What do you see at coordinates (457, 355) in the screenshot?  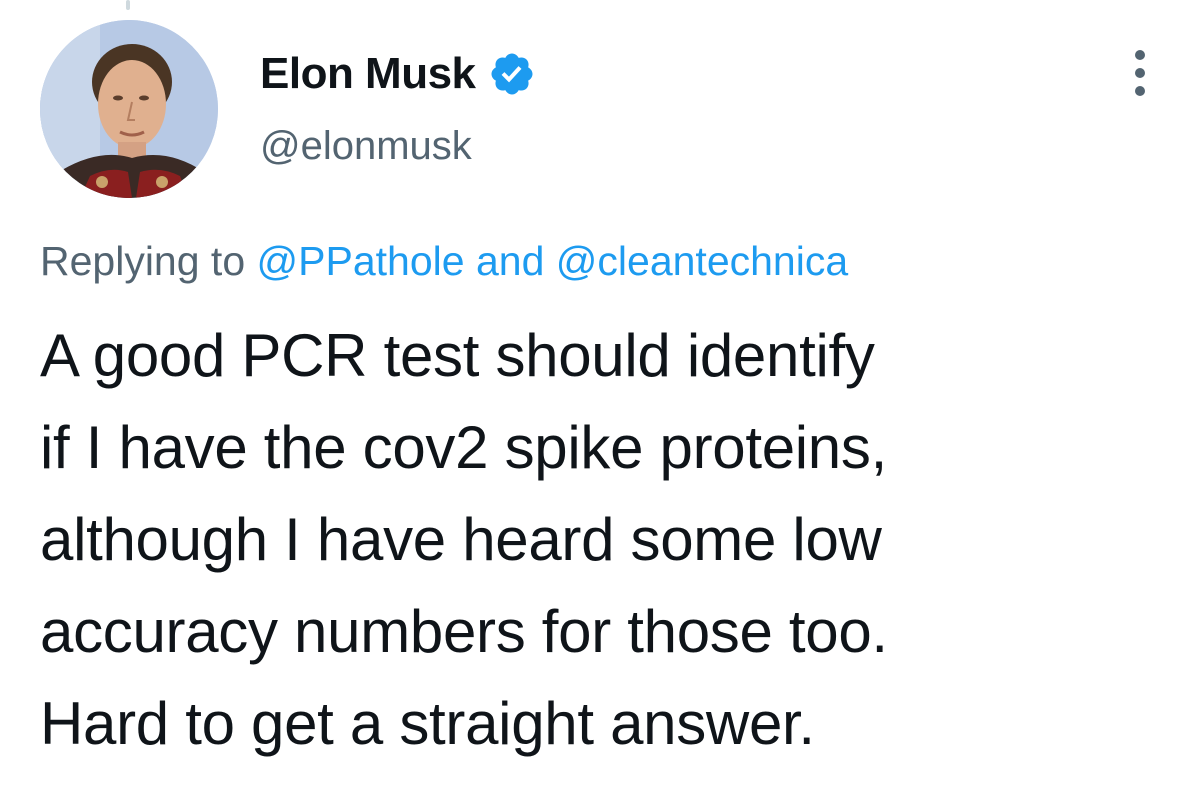 I see `tweet-text-line: A good PCR test should identify` at bounding box center [457, 355].